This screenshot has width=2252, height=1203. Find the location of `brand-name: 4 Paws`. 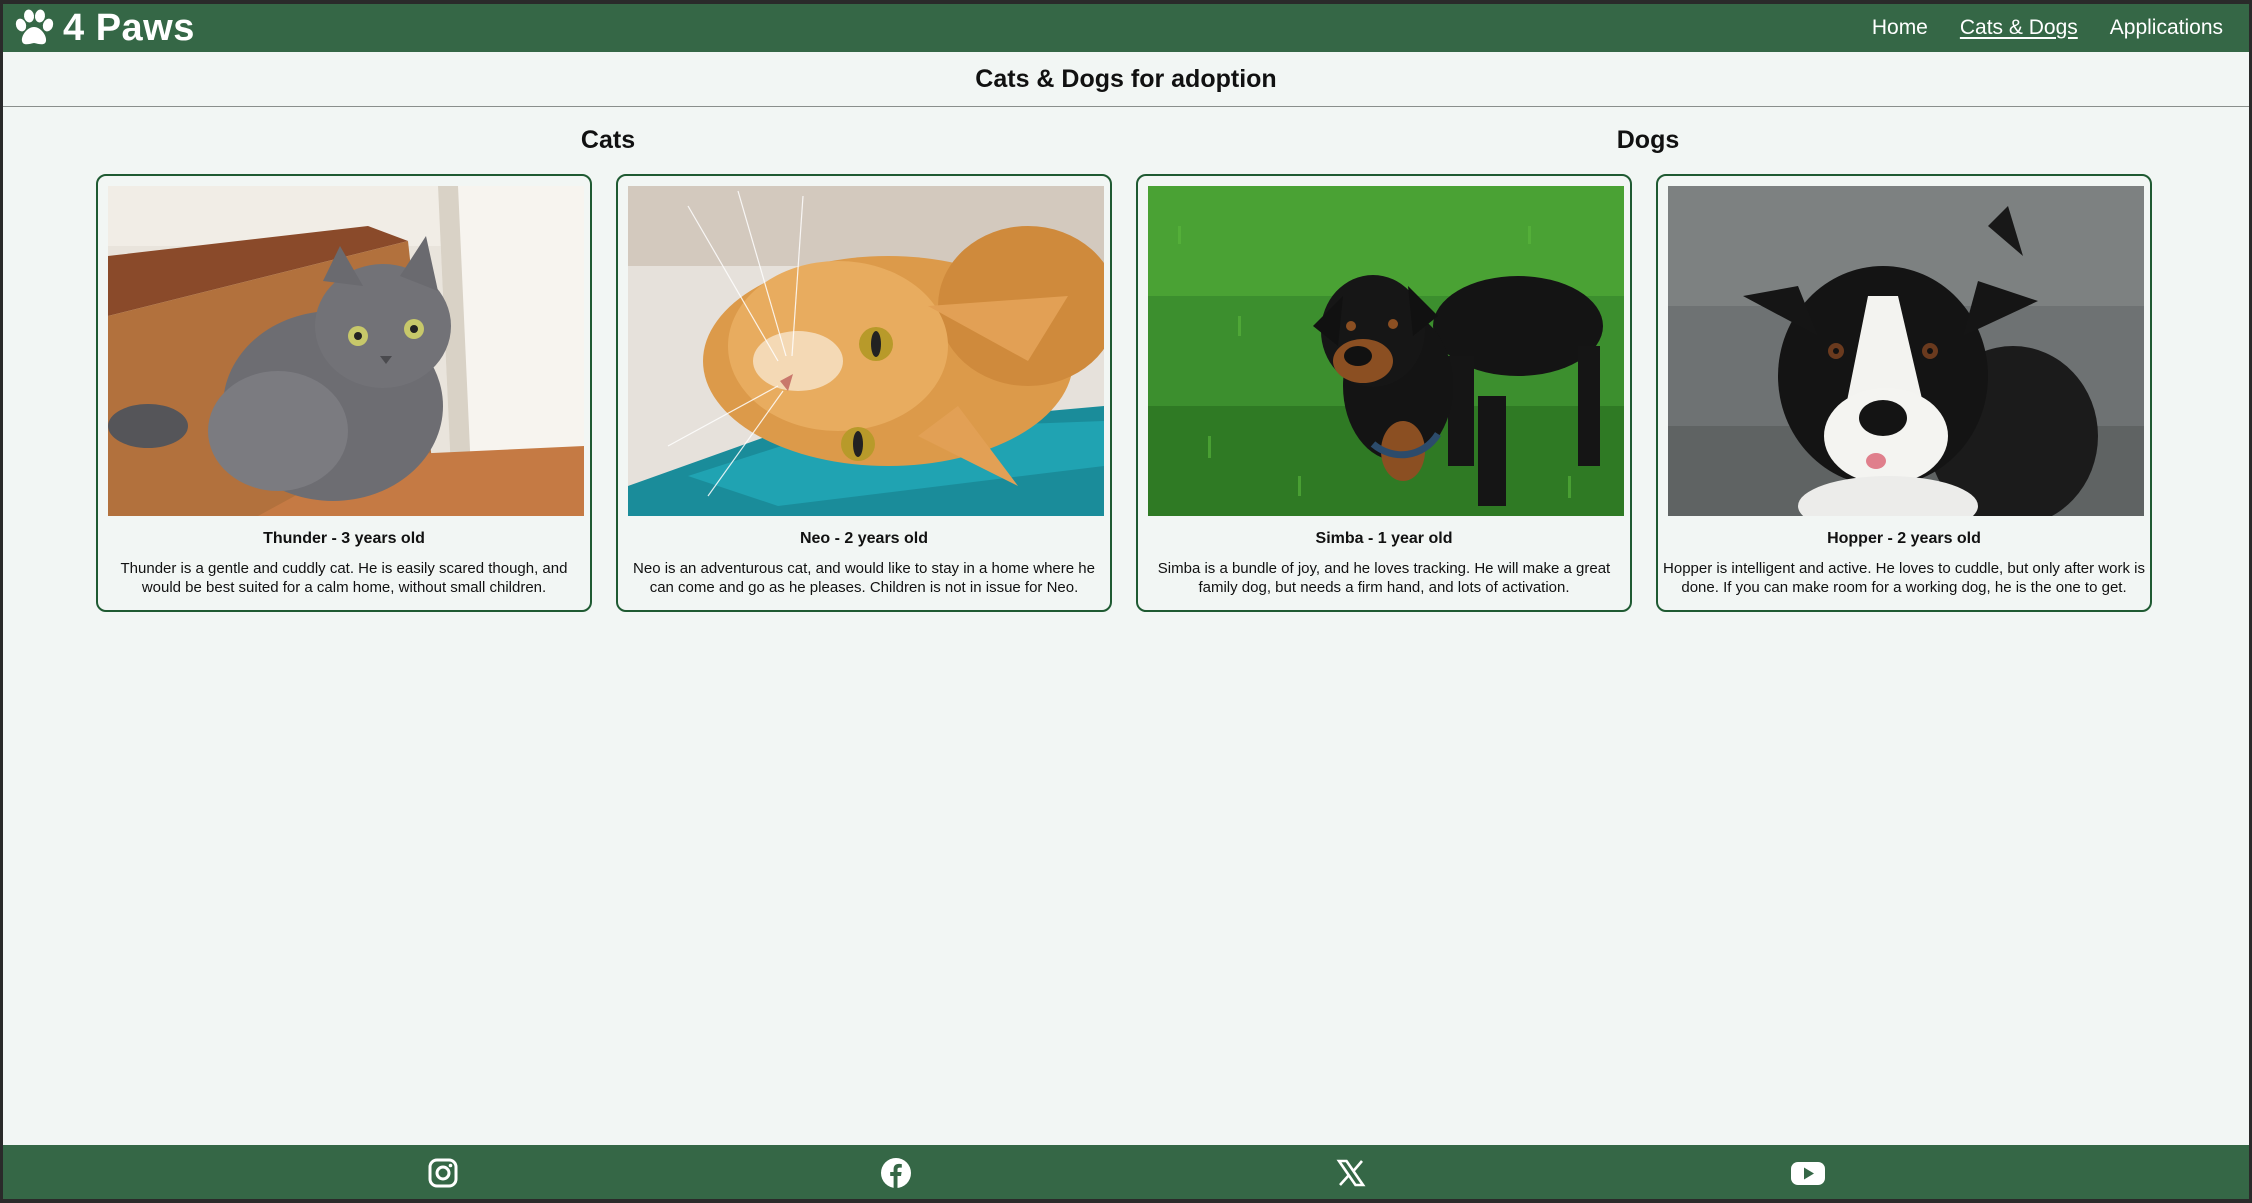

brand-name: 4 Paws is located at coordinates (129, 28).